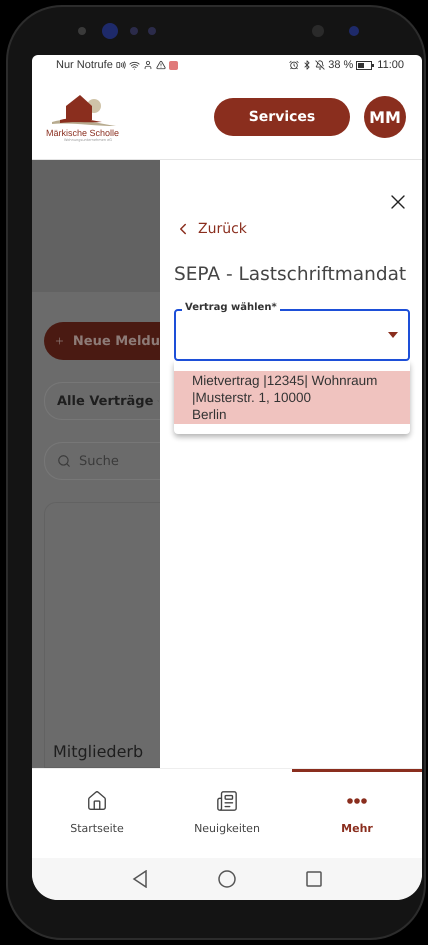 This screenshot has height=945, width=428. I want to click on recents-icon, so click(314, 879).